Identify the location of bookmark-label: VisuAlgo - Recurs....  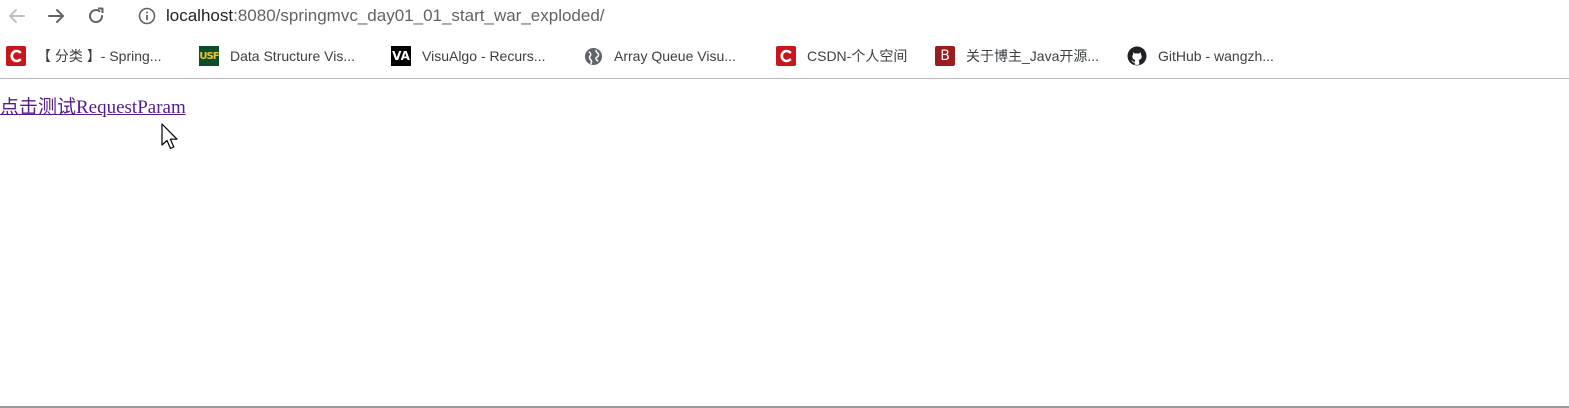
(484, 56).